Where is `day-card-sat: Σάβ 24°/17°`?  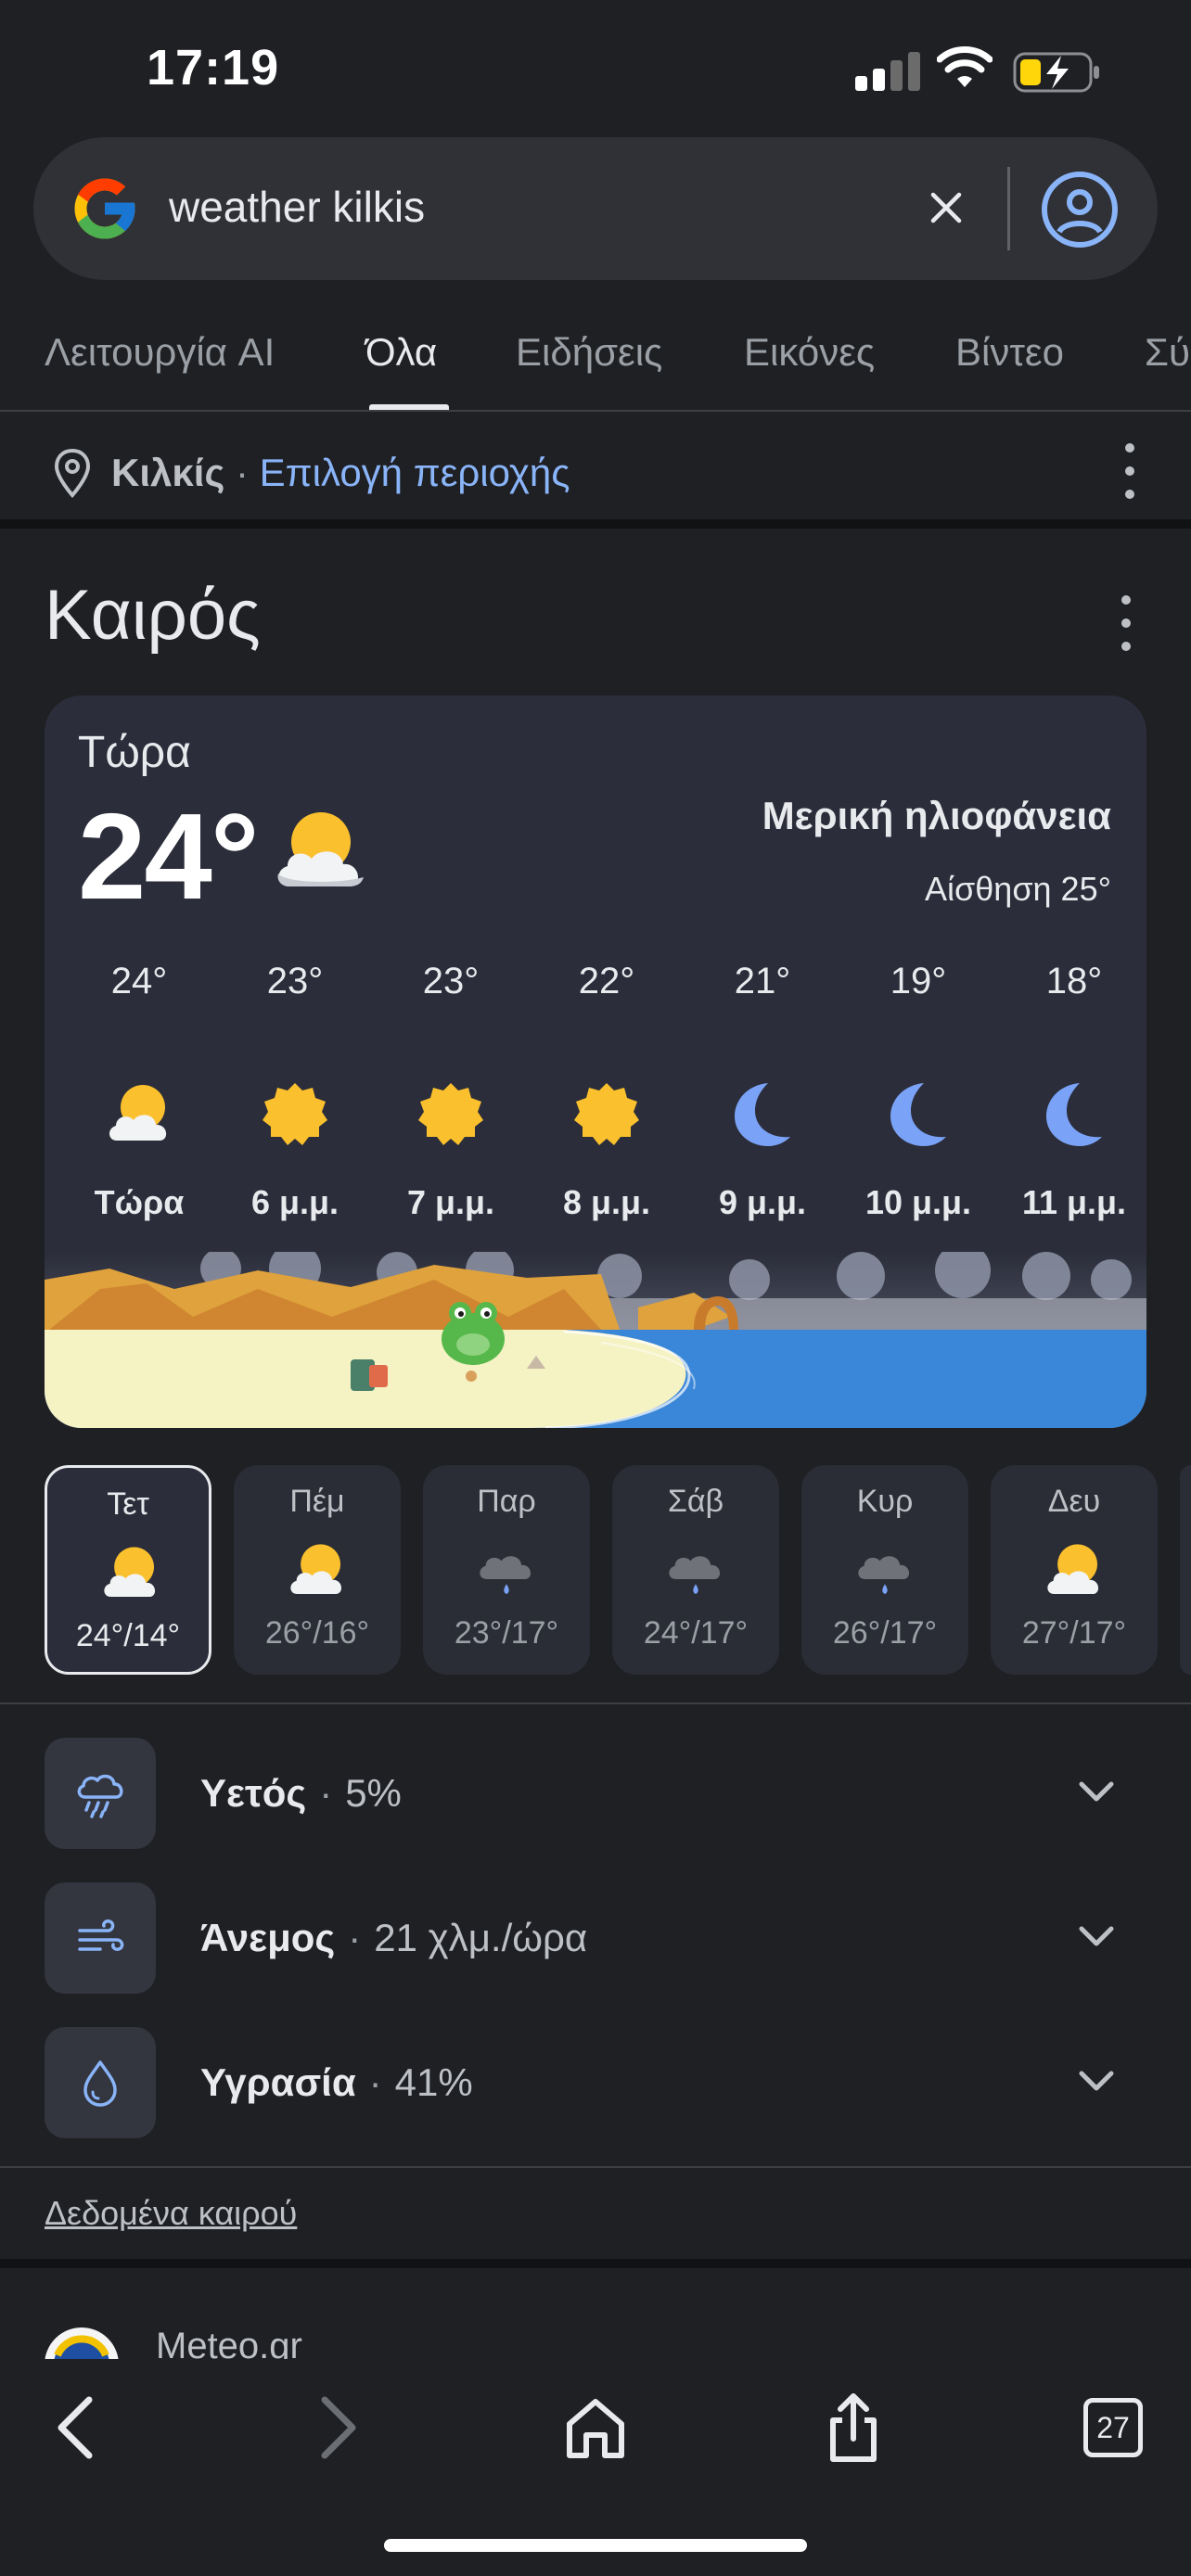 day-card-sat: Σάβ 24°/17° is located at coordinates (695, 1570).